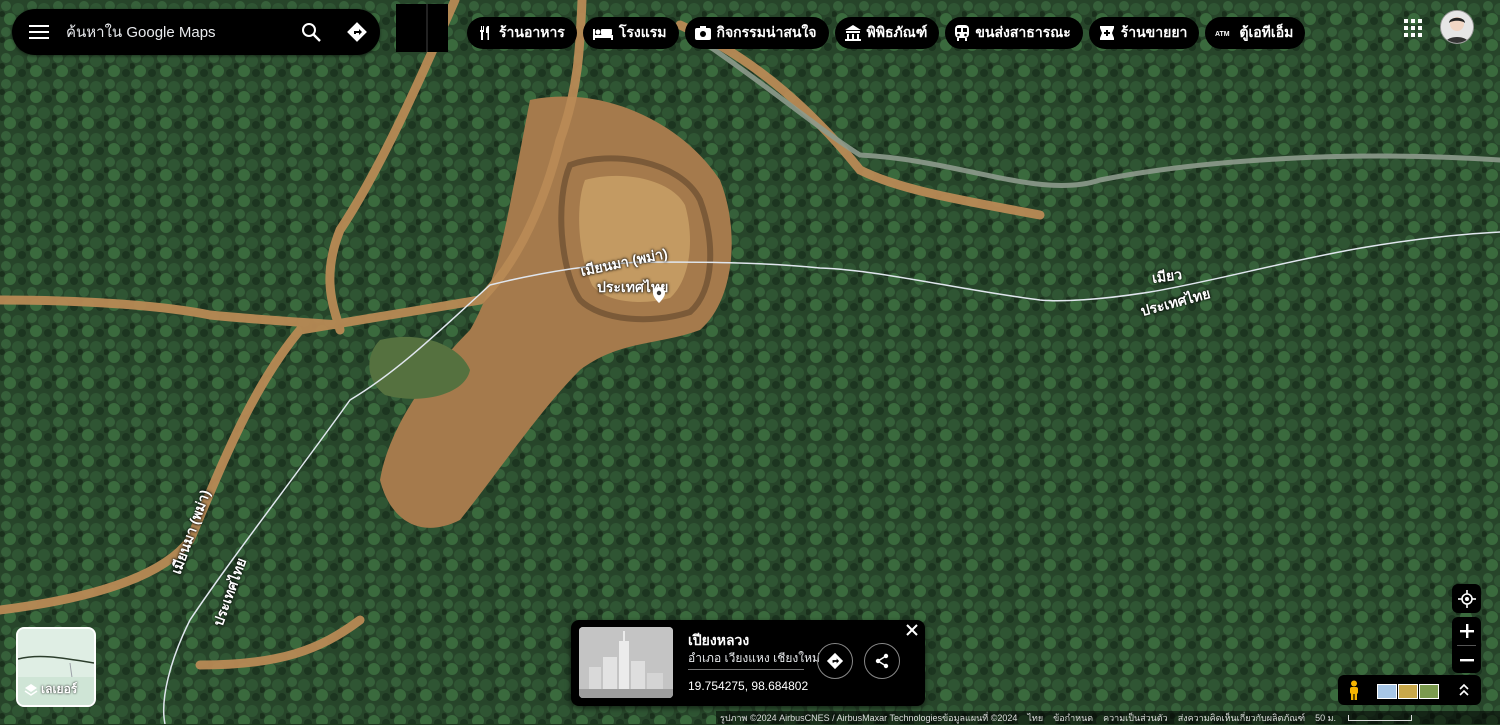 This screenshot has width=1500, height=725. I want to click on menu-icon, so click(39, 32).